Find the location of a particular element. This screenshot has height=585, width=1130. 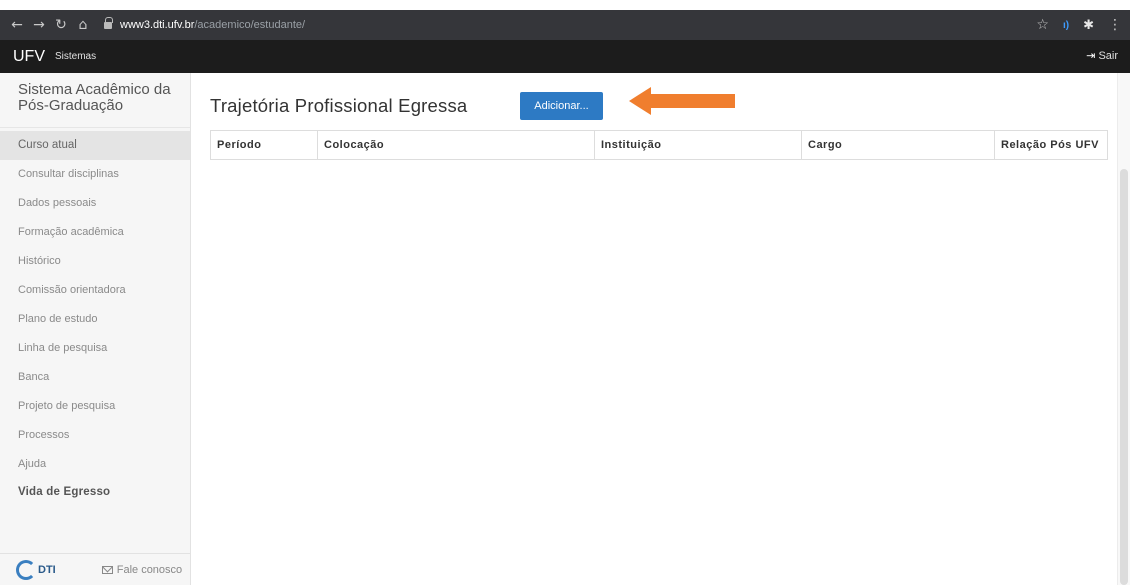

lock-icon is located at coordinates (108, 23).